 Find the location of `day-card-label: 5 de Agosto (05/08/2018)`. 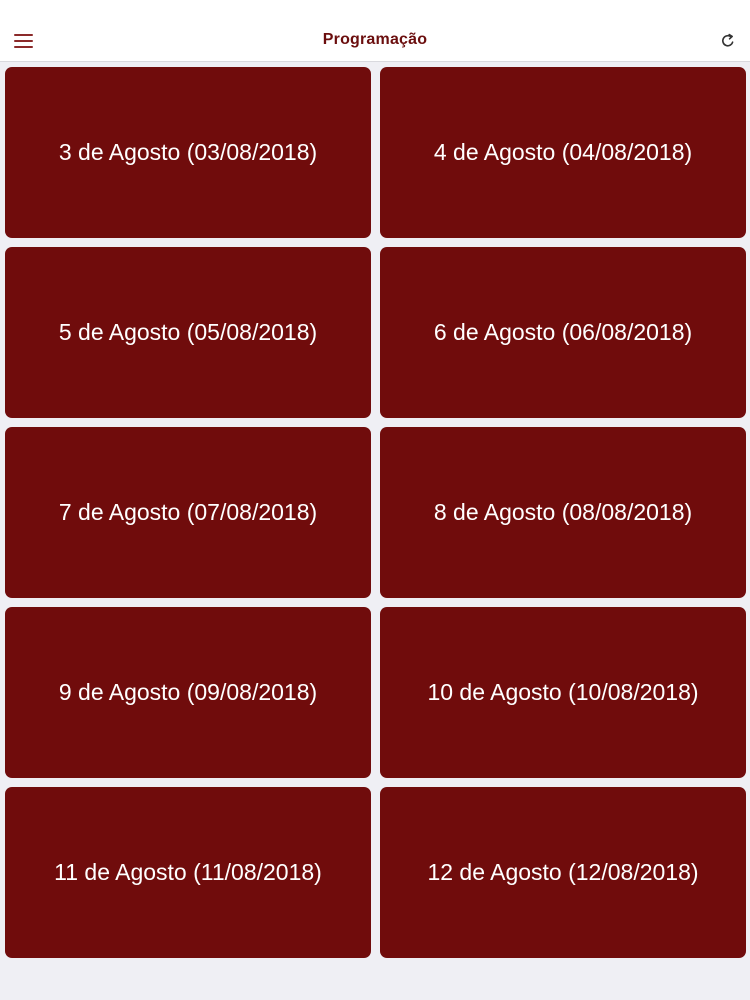

day-card-label: 5 de Agosto (05/08/2018) is located at coordinates (188, 332).